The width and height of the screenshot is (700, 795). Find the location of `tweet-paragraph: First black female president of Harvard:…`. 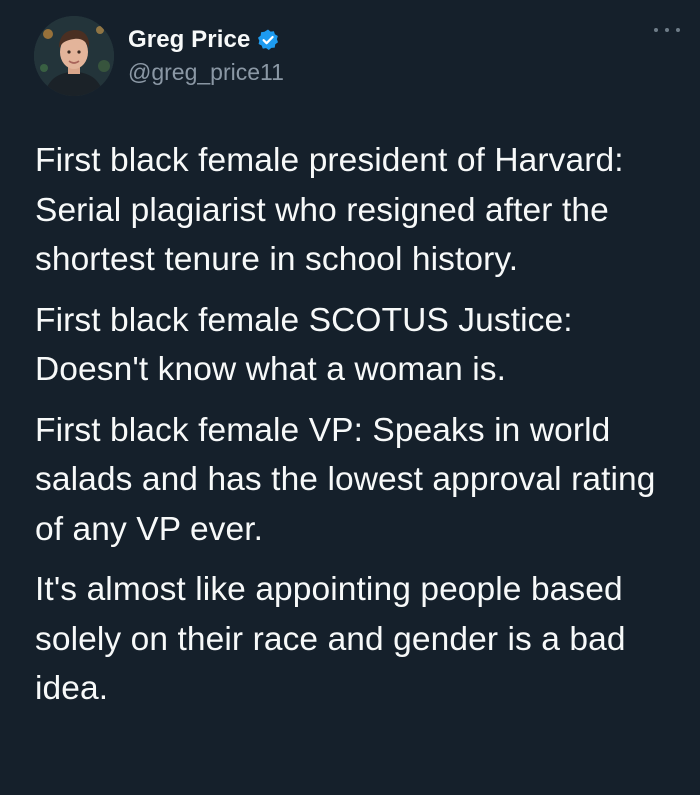

tweet-paragraph: First black female president of Harvard:… is located at coordinates (329, 210).